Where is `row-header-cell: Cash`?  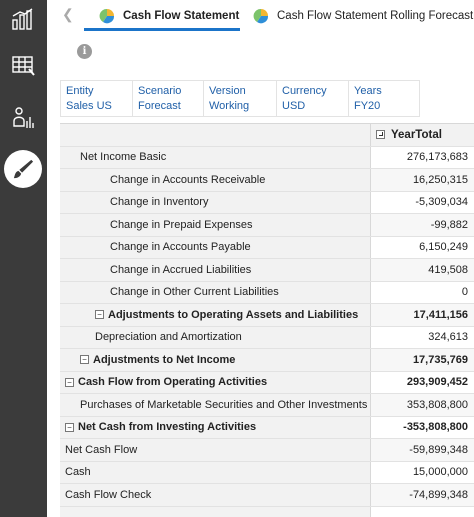
row-header-cell: Cash is located at coordinates (215, 472).